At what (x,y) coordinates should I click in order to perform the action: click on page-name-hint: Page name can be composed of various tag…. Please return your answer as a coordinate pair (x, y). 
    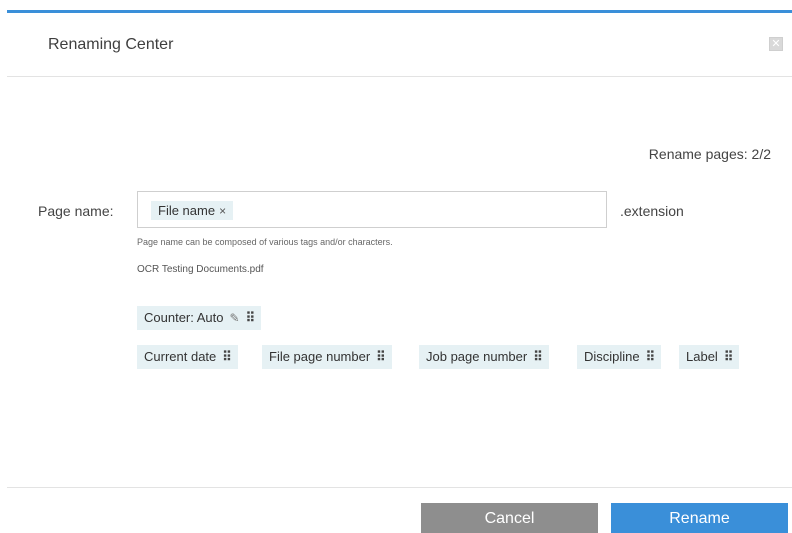
    Looking at the image, I should click on (265, 242).